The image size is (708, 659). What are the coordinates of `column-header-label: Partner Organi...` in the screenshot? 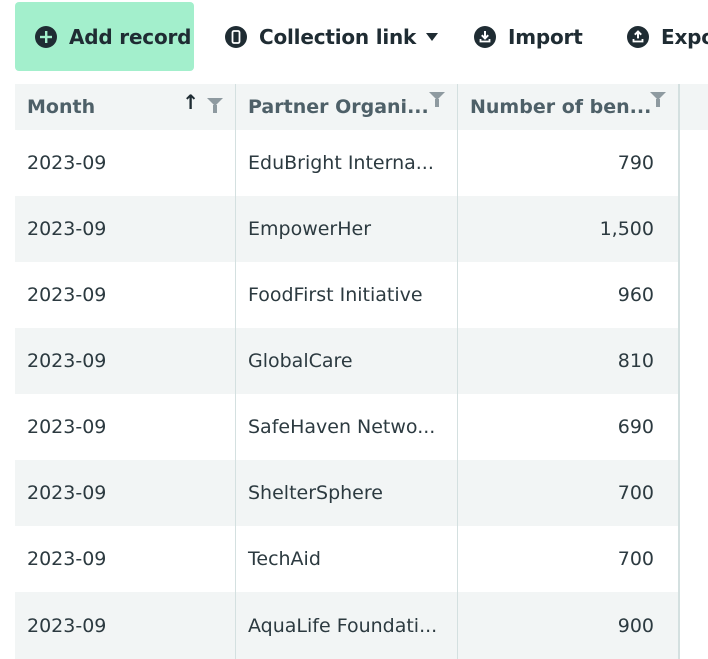 It's located at (338, 107).